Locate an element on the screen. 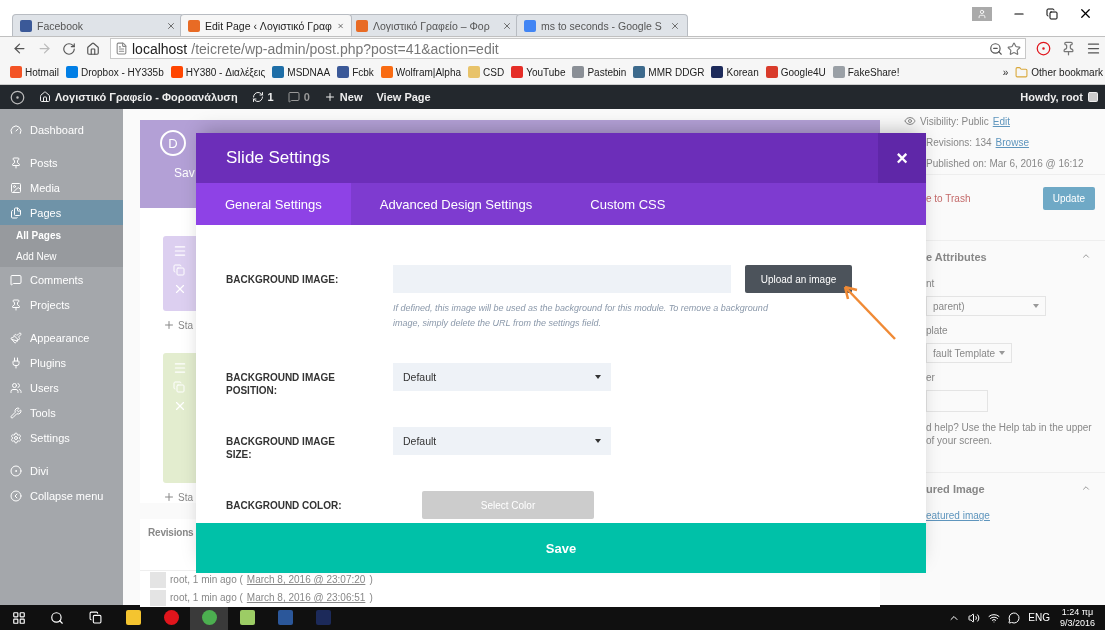 The image size is (1105, 630). parent-select: parent) is located at coordinates (986, 306).